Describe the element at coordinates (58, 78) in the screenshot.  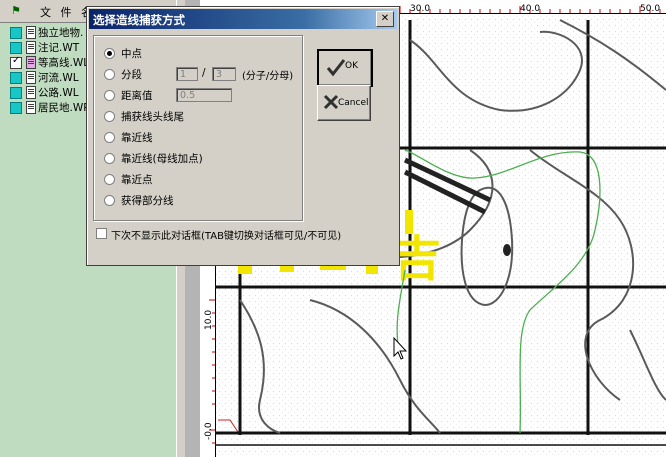
I see `layer-label: 河流.WL` at that location.